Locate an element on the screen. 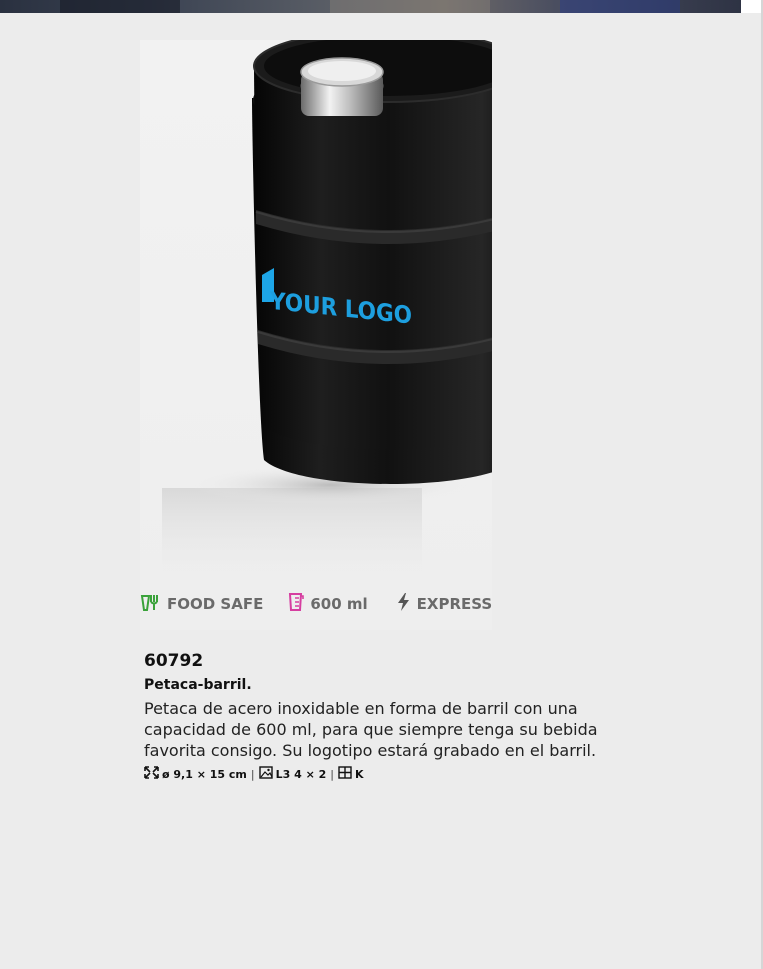  badge-capacity-label: 600 ml is located at coordinates (339, 604).